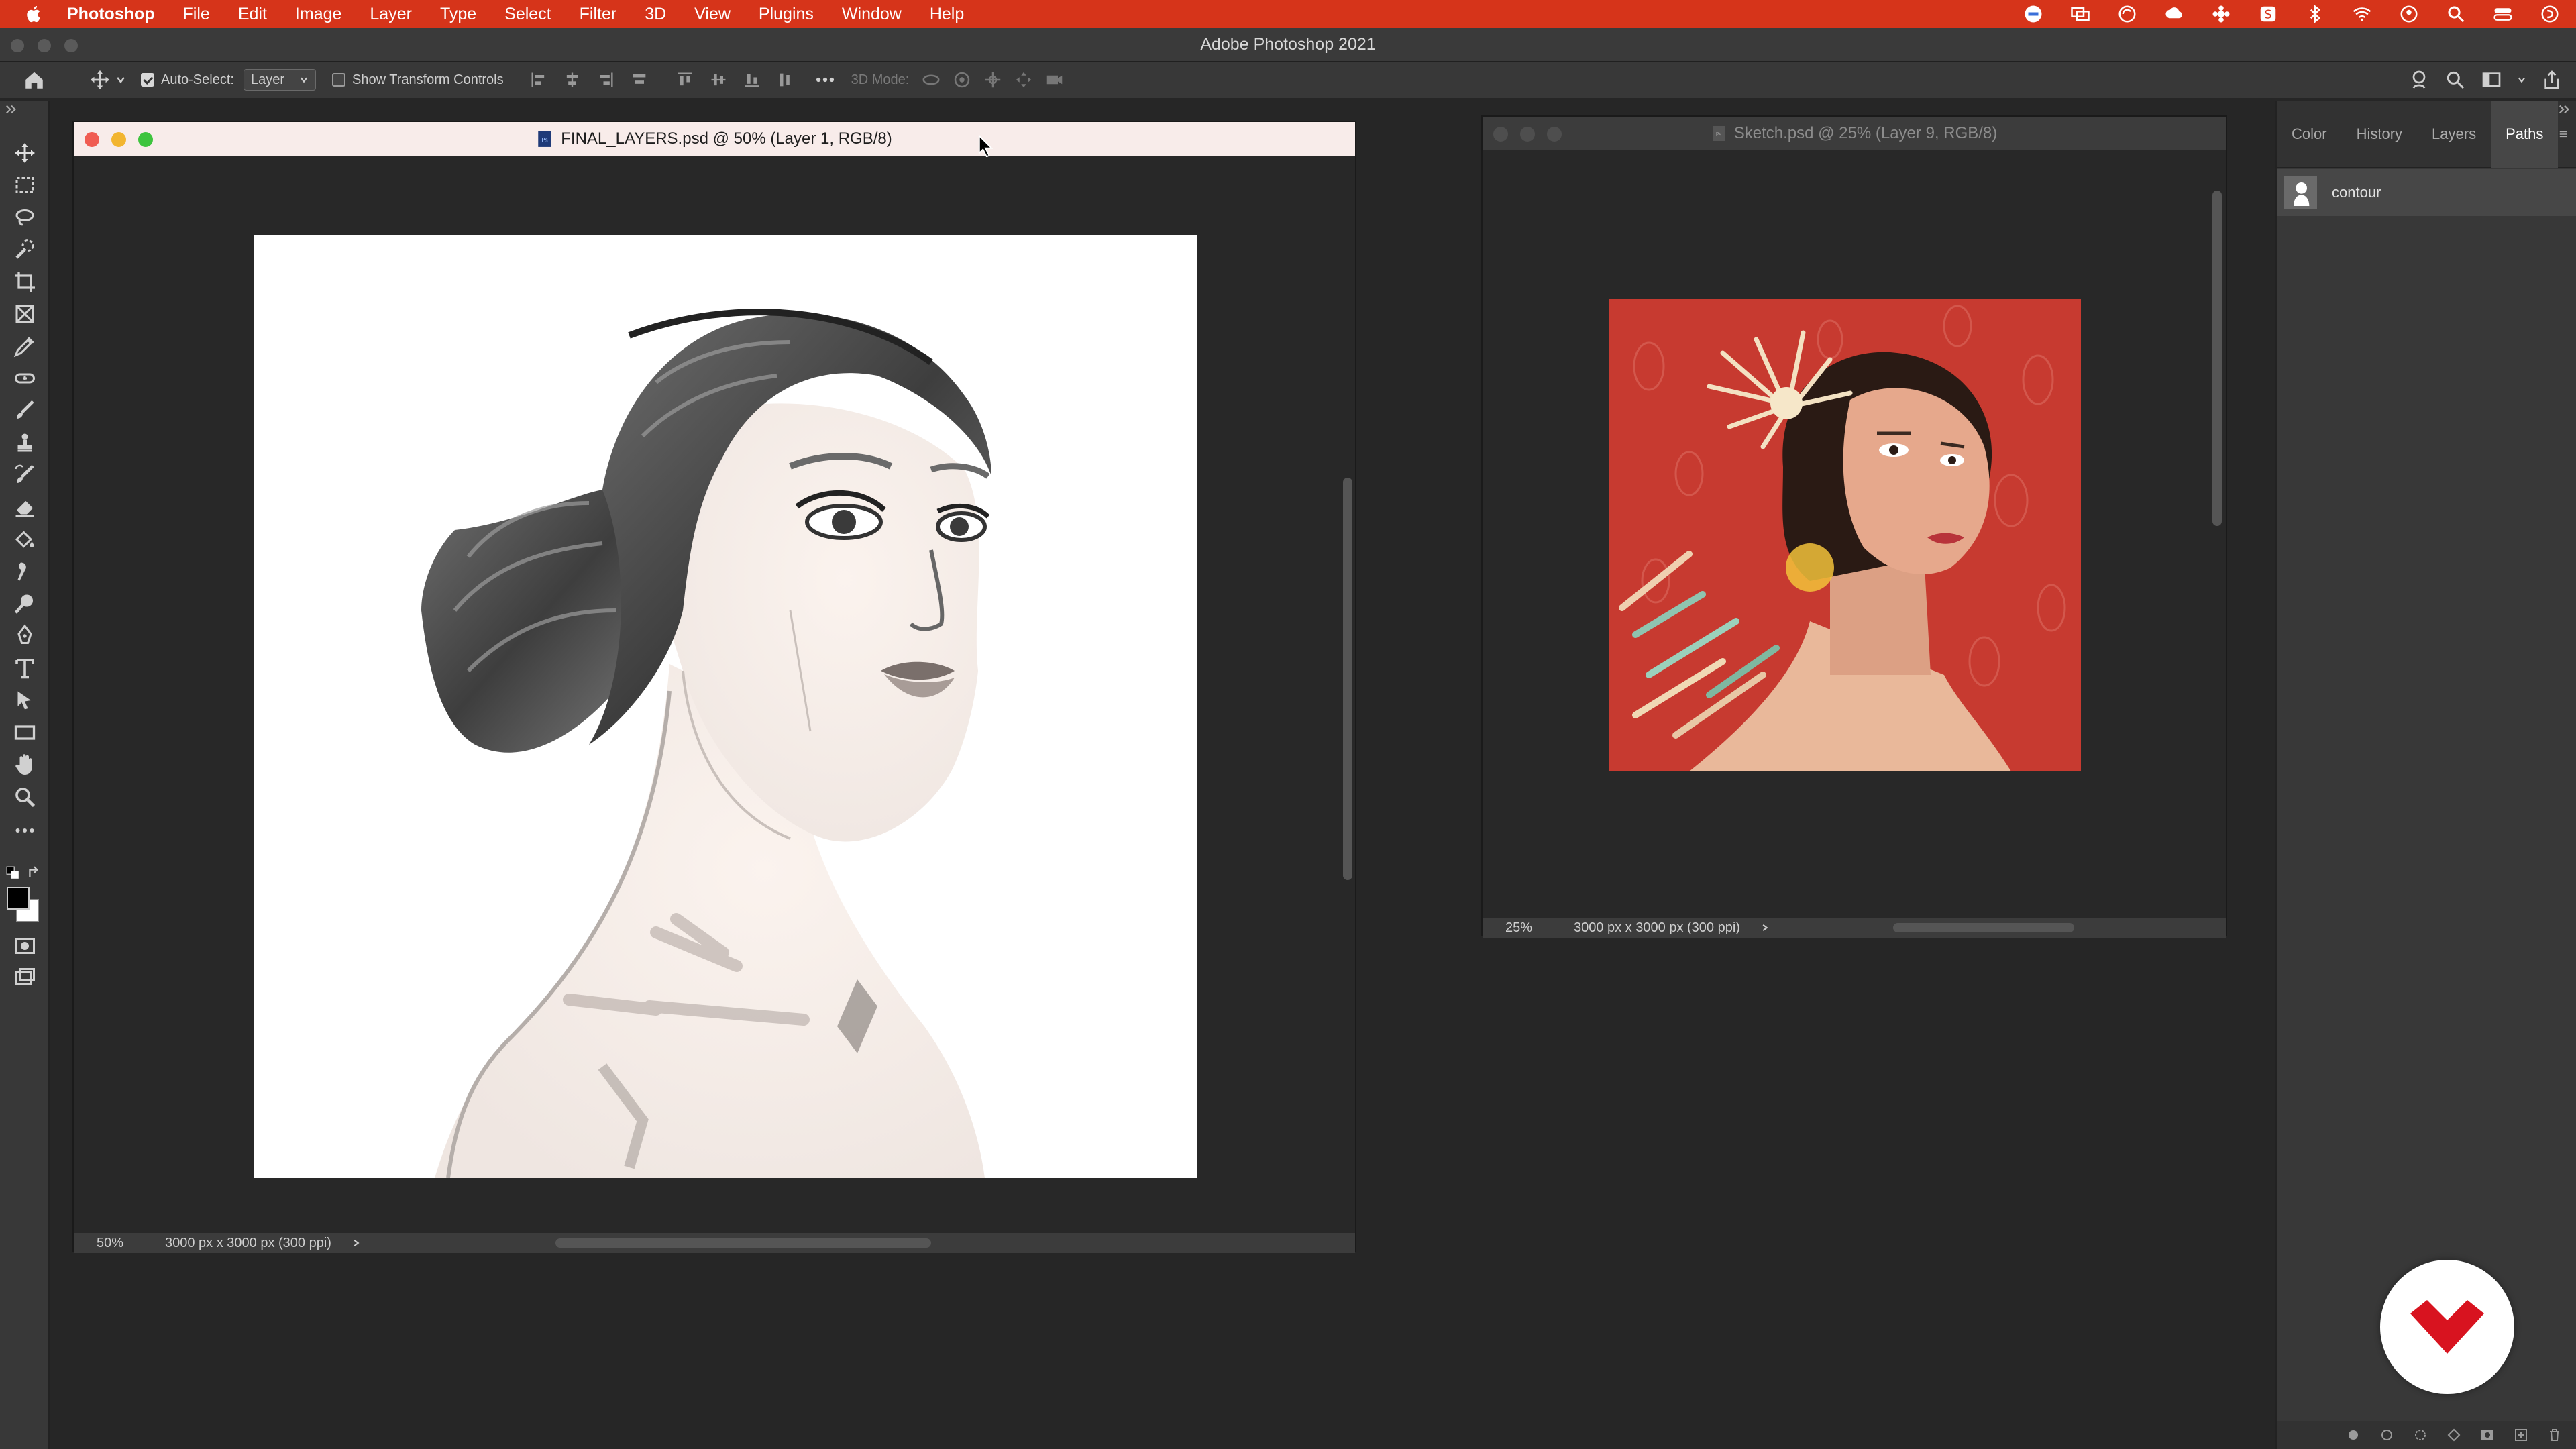  I want to click on load-selection-icon, so click(2420, 1435).